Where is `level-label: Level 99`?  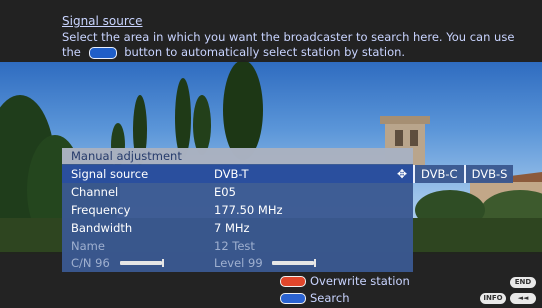
level-label: Level 99 is located at coordinates (238, 263).